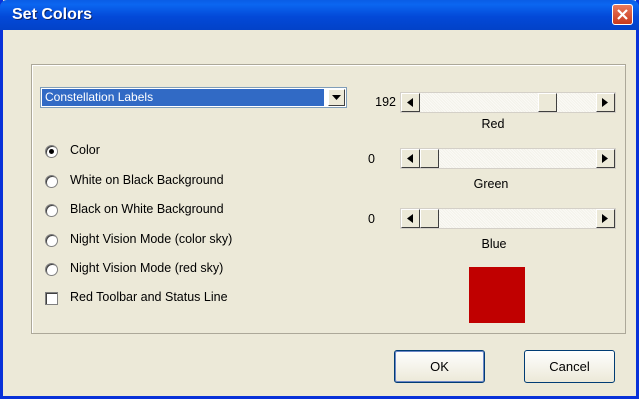 The height and width of the screenshot is (399, 639). I want to click on red-label: Red, so click(493, 124).